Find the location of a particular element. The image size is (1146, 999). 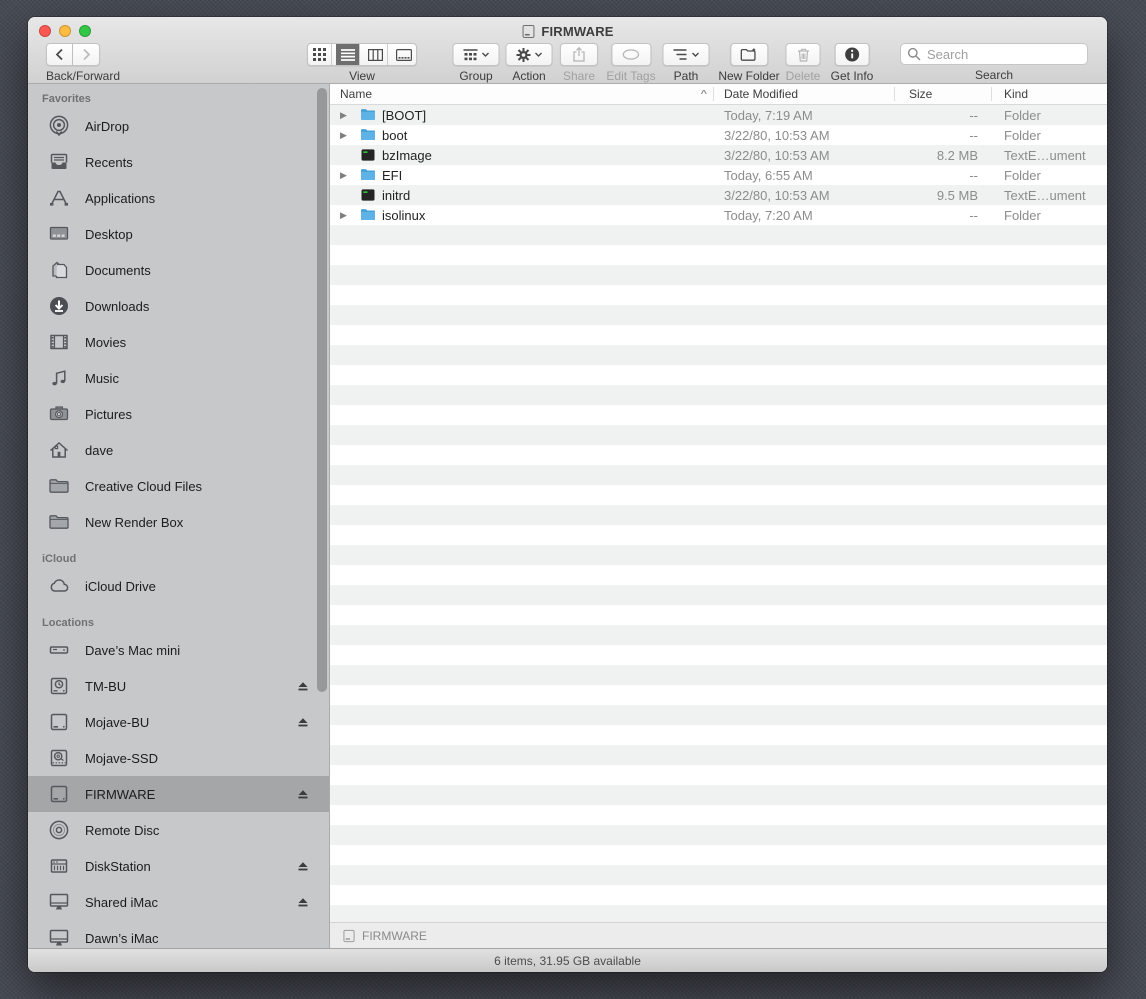

get-info-button is located at coordinates (852, 54).